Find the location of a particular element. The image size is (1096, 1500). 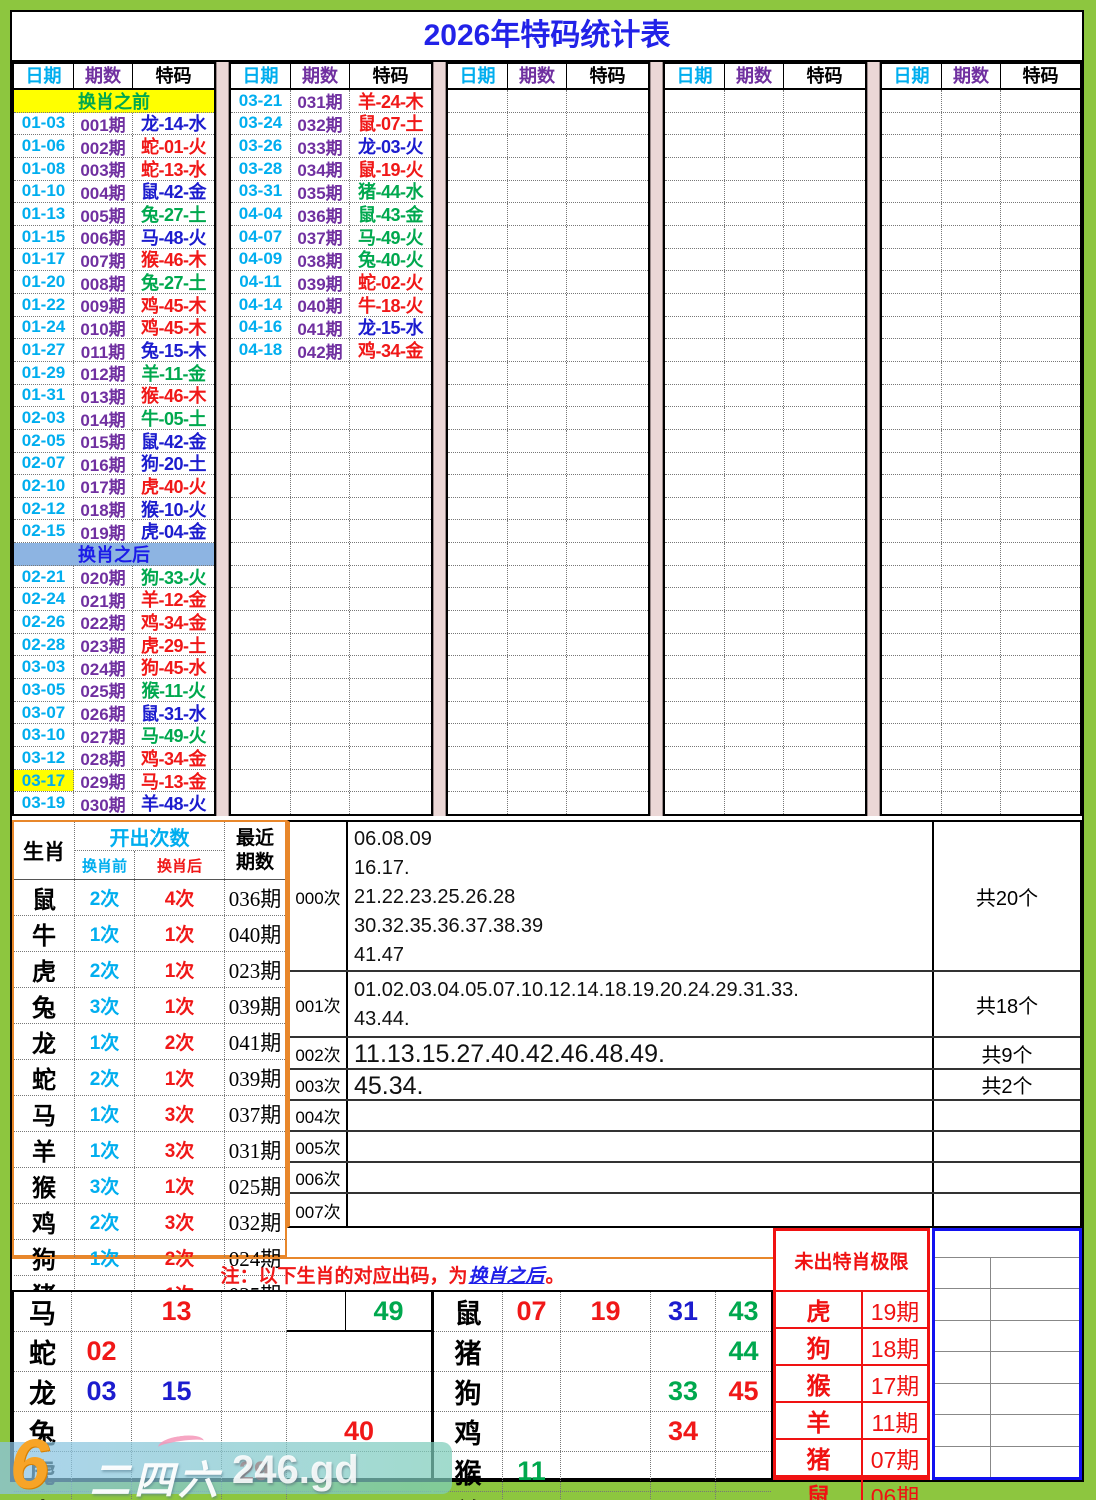

date-cell: 04-07 is located at coordinates (261, 236).